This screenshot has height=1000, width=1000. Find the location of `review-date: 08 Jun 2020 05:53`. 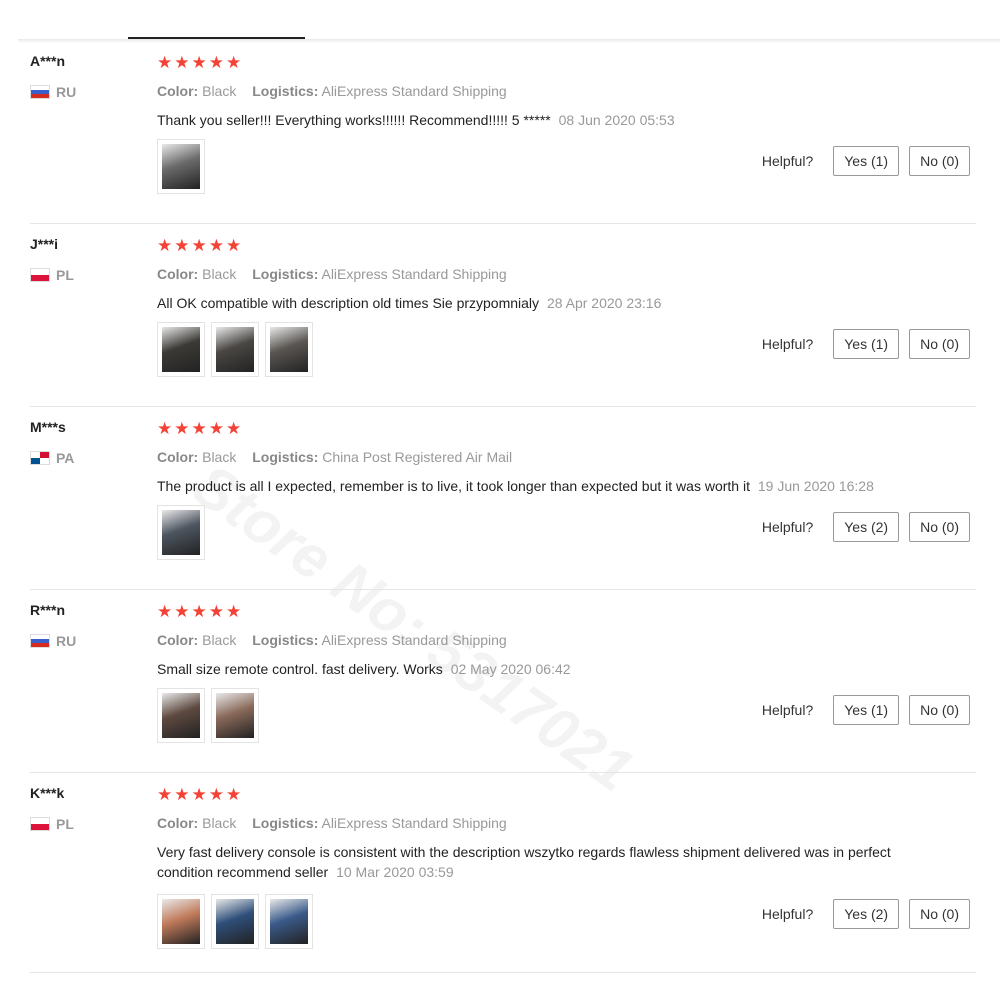

review-date: 08 Jun 2020 05:53 is located at coordinates (616, 120).